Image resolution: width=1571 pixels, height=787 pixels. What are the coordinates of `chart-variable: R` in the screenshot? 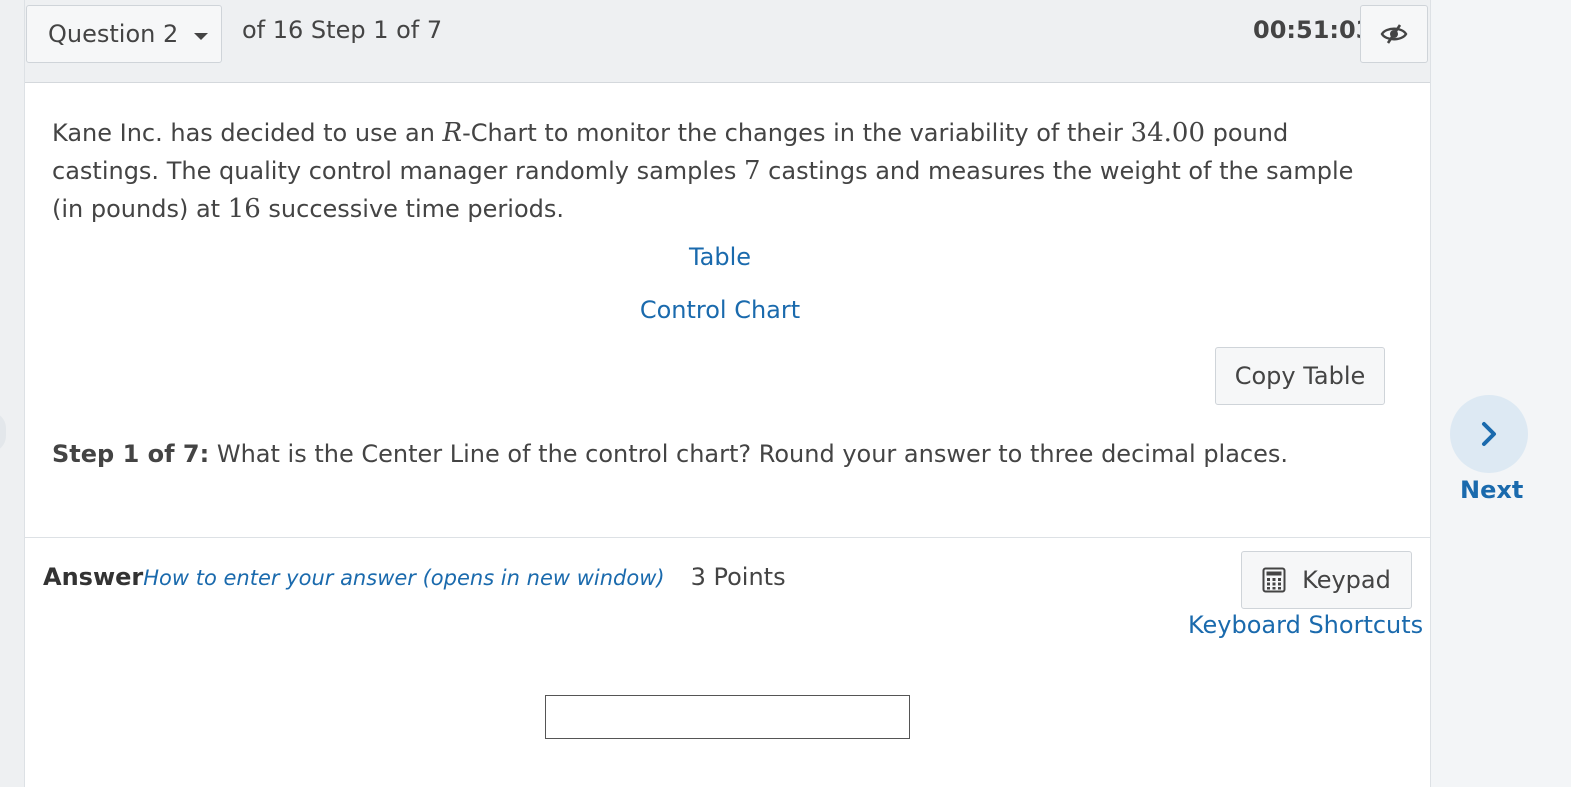 It's located at (452, 133).